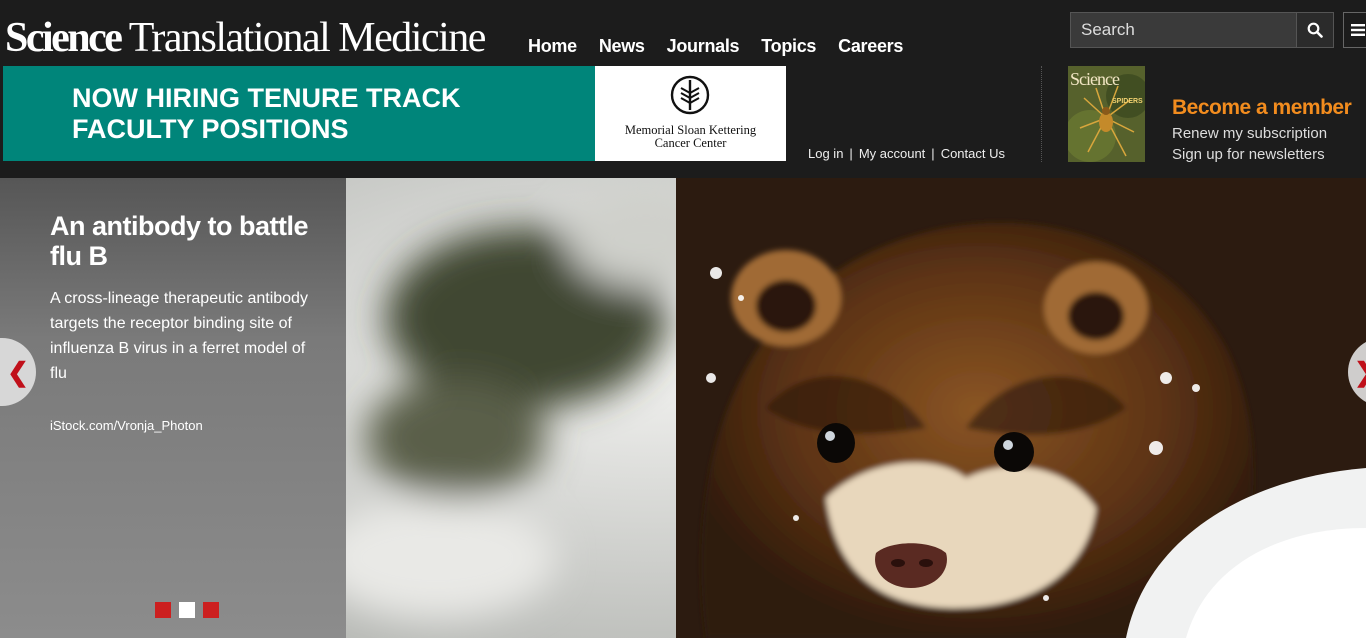 The height and width of the screenshot is (638, 1366). Describe the element at coordinates (266, 98) in the screenshot. I see `ad-headline-line: NOW HIRING TENURE TRACK` at that location.